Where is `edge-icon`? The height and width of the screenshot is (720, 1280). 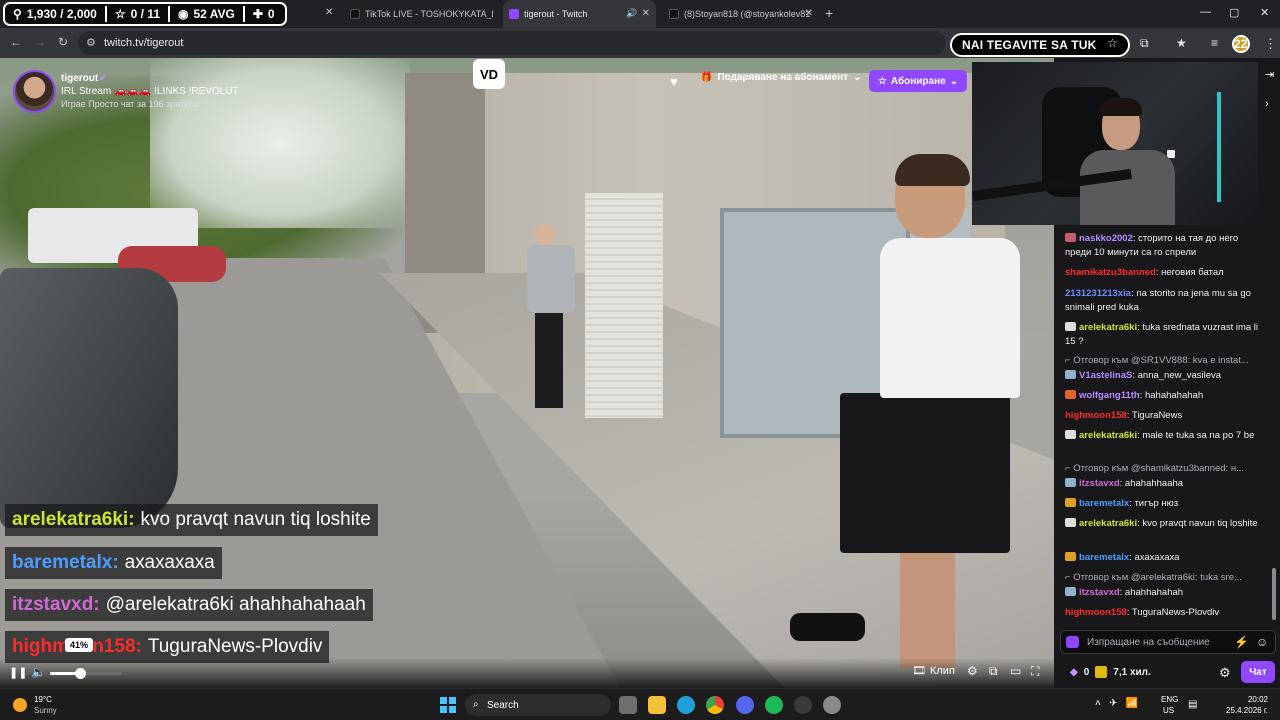 edge-icon is located at coordinates (686, 705).